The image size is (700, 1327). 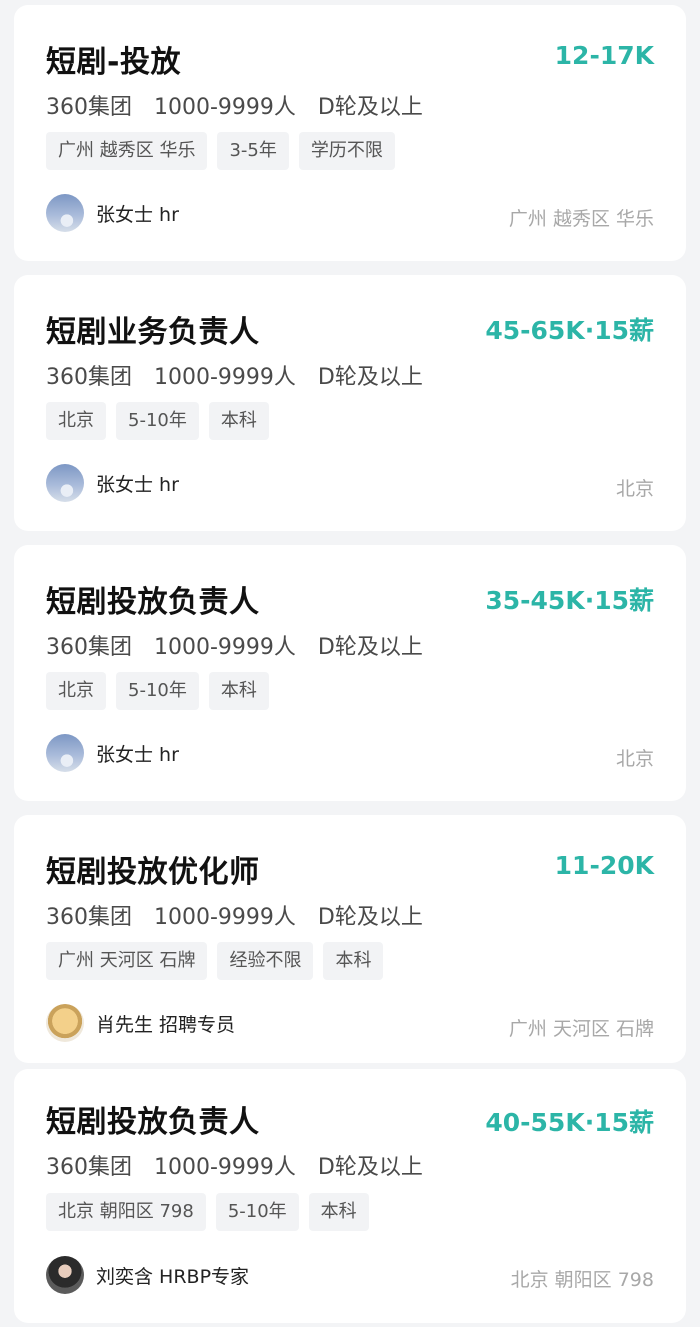 I want to click on tag-location: 广州 越秀区 华乐, so click(x=127, y=151).